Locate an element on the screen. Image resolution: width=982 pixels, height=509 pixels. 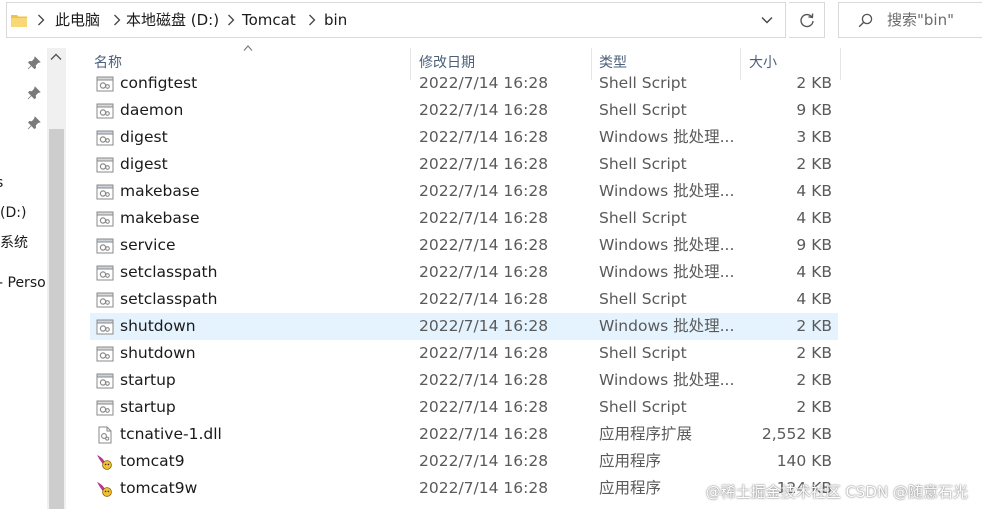
breadcrumb-local-disk: 本地磁盘 (D:) is located at coordinates (172, 20).